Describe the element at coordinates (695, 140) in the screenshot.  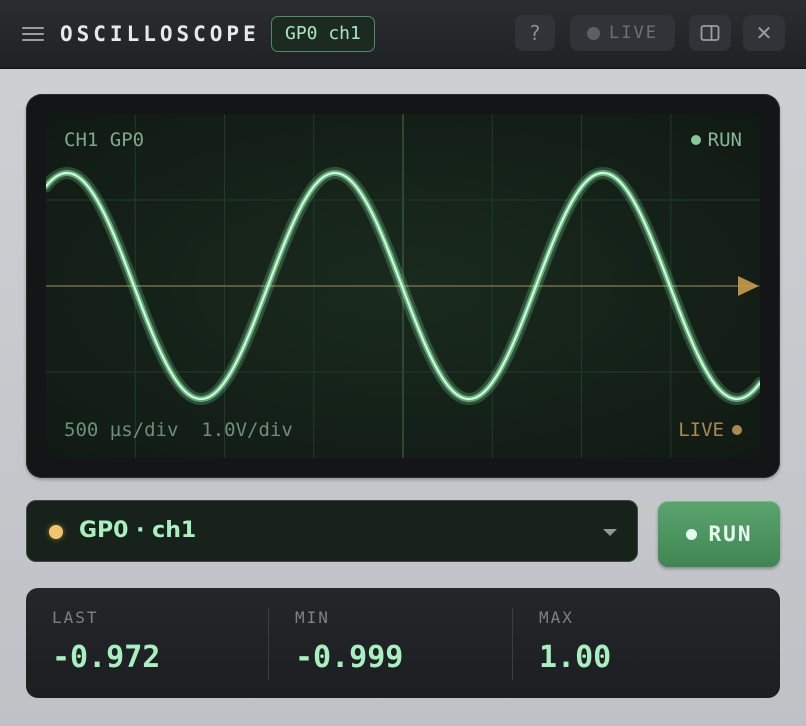
I see `run-status-dot-icon` at that location.